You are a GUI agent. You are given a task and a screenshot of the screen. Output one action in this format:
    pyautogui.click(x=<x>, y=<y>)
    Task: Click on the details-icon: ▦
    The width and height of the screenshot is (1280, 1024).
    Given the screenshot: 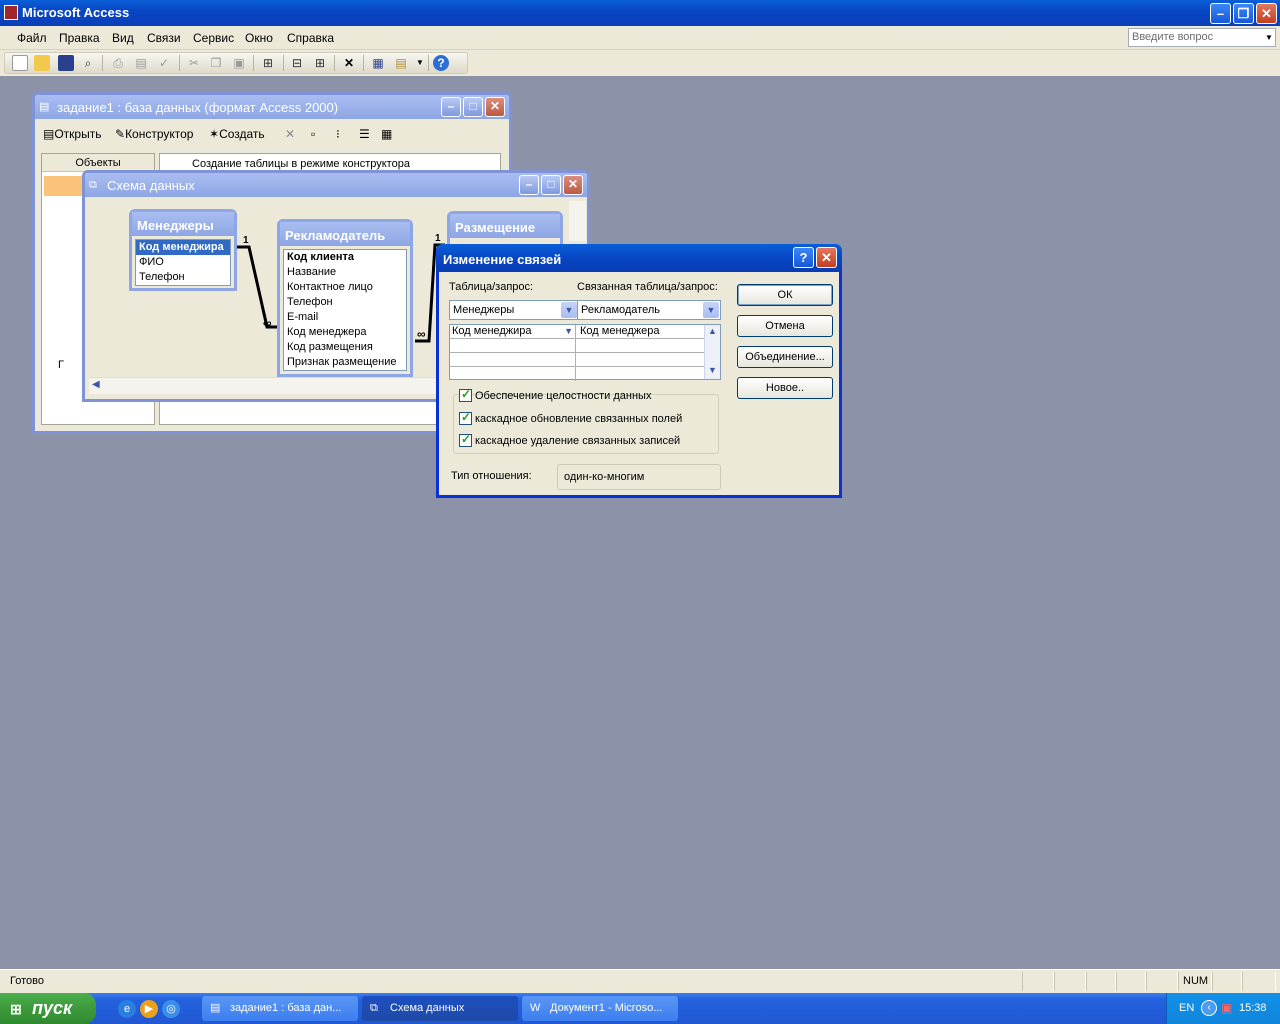 What is the action you would take?
    pyautogui.click(x=386, y=134)
    